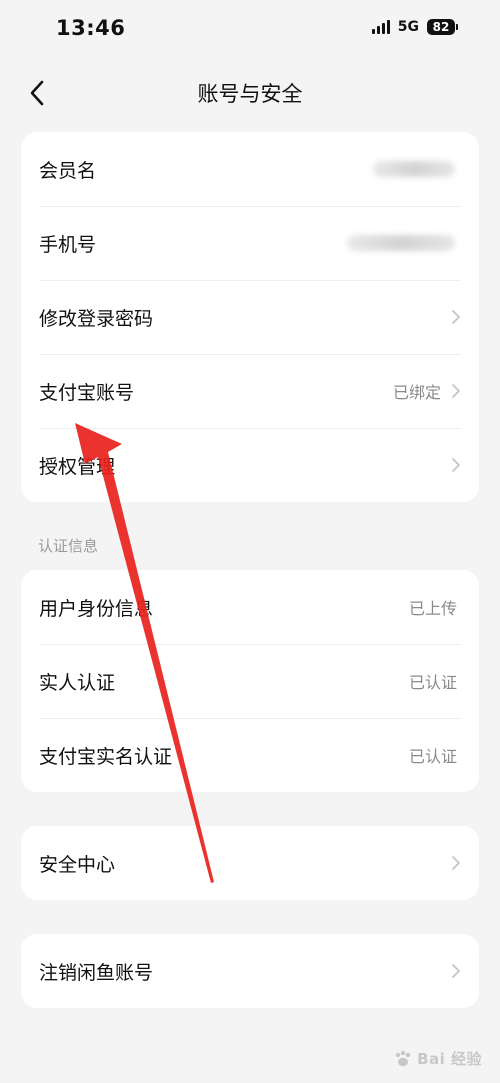 The width and height of the screenshot is (500, 1083). What do you see at coordinates (77, 466) in the screenshot?
I see `row-label: 授权管理` at bounding box center [77, 466].